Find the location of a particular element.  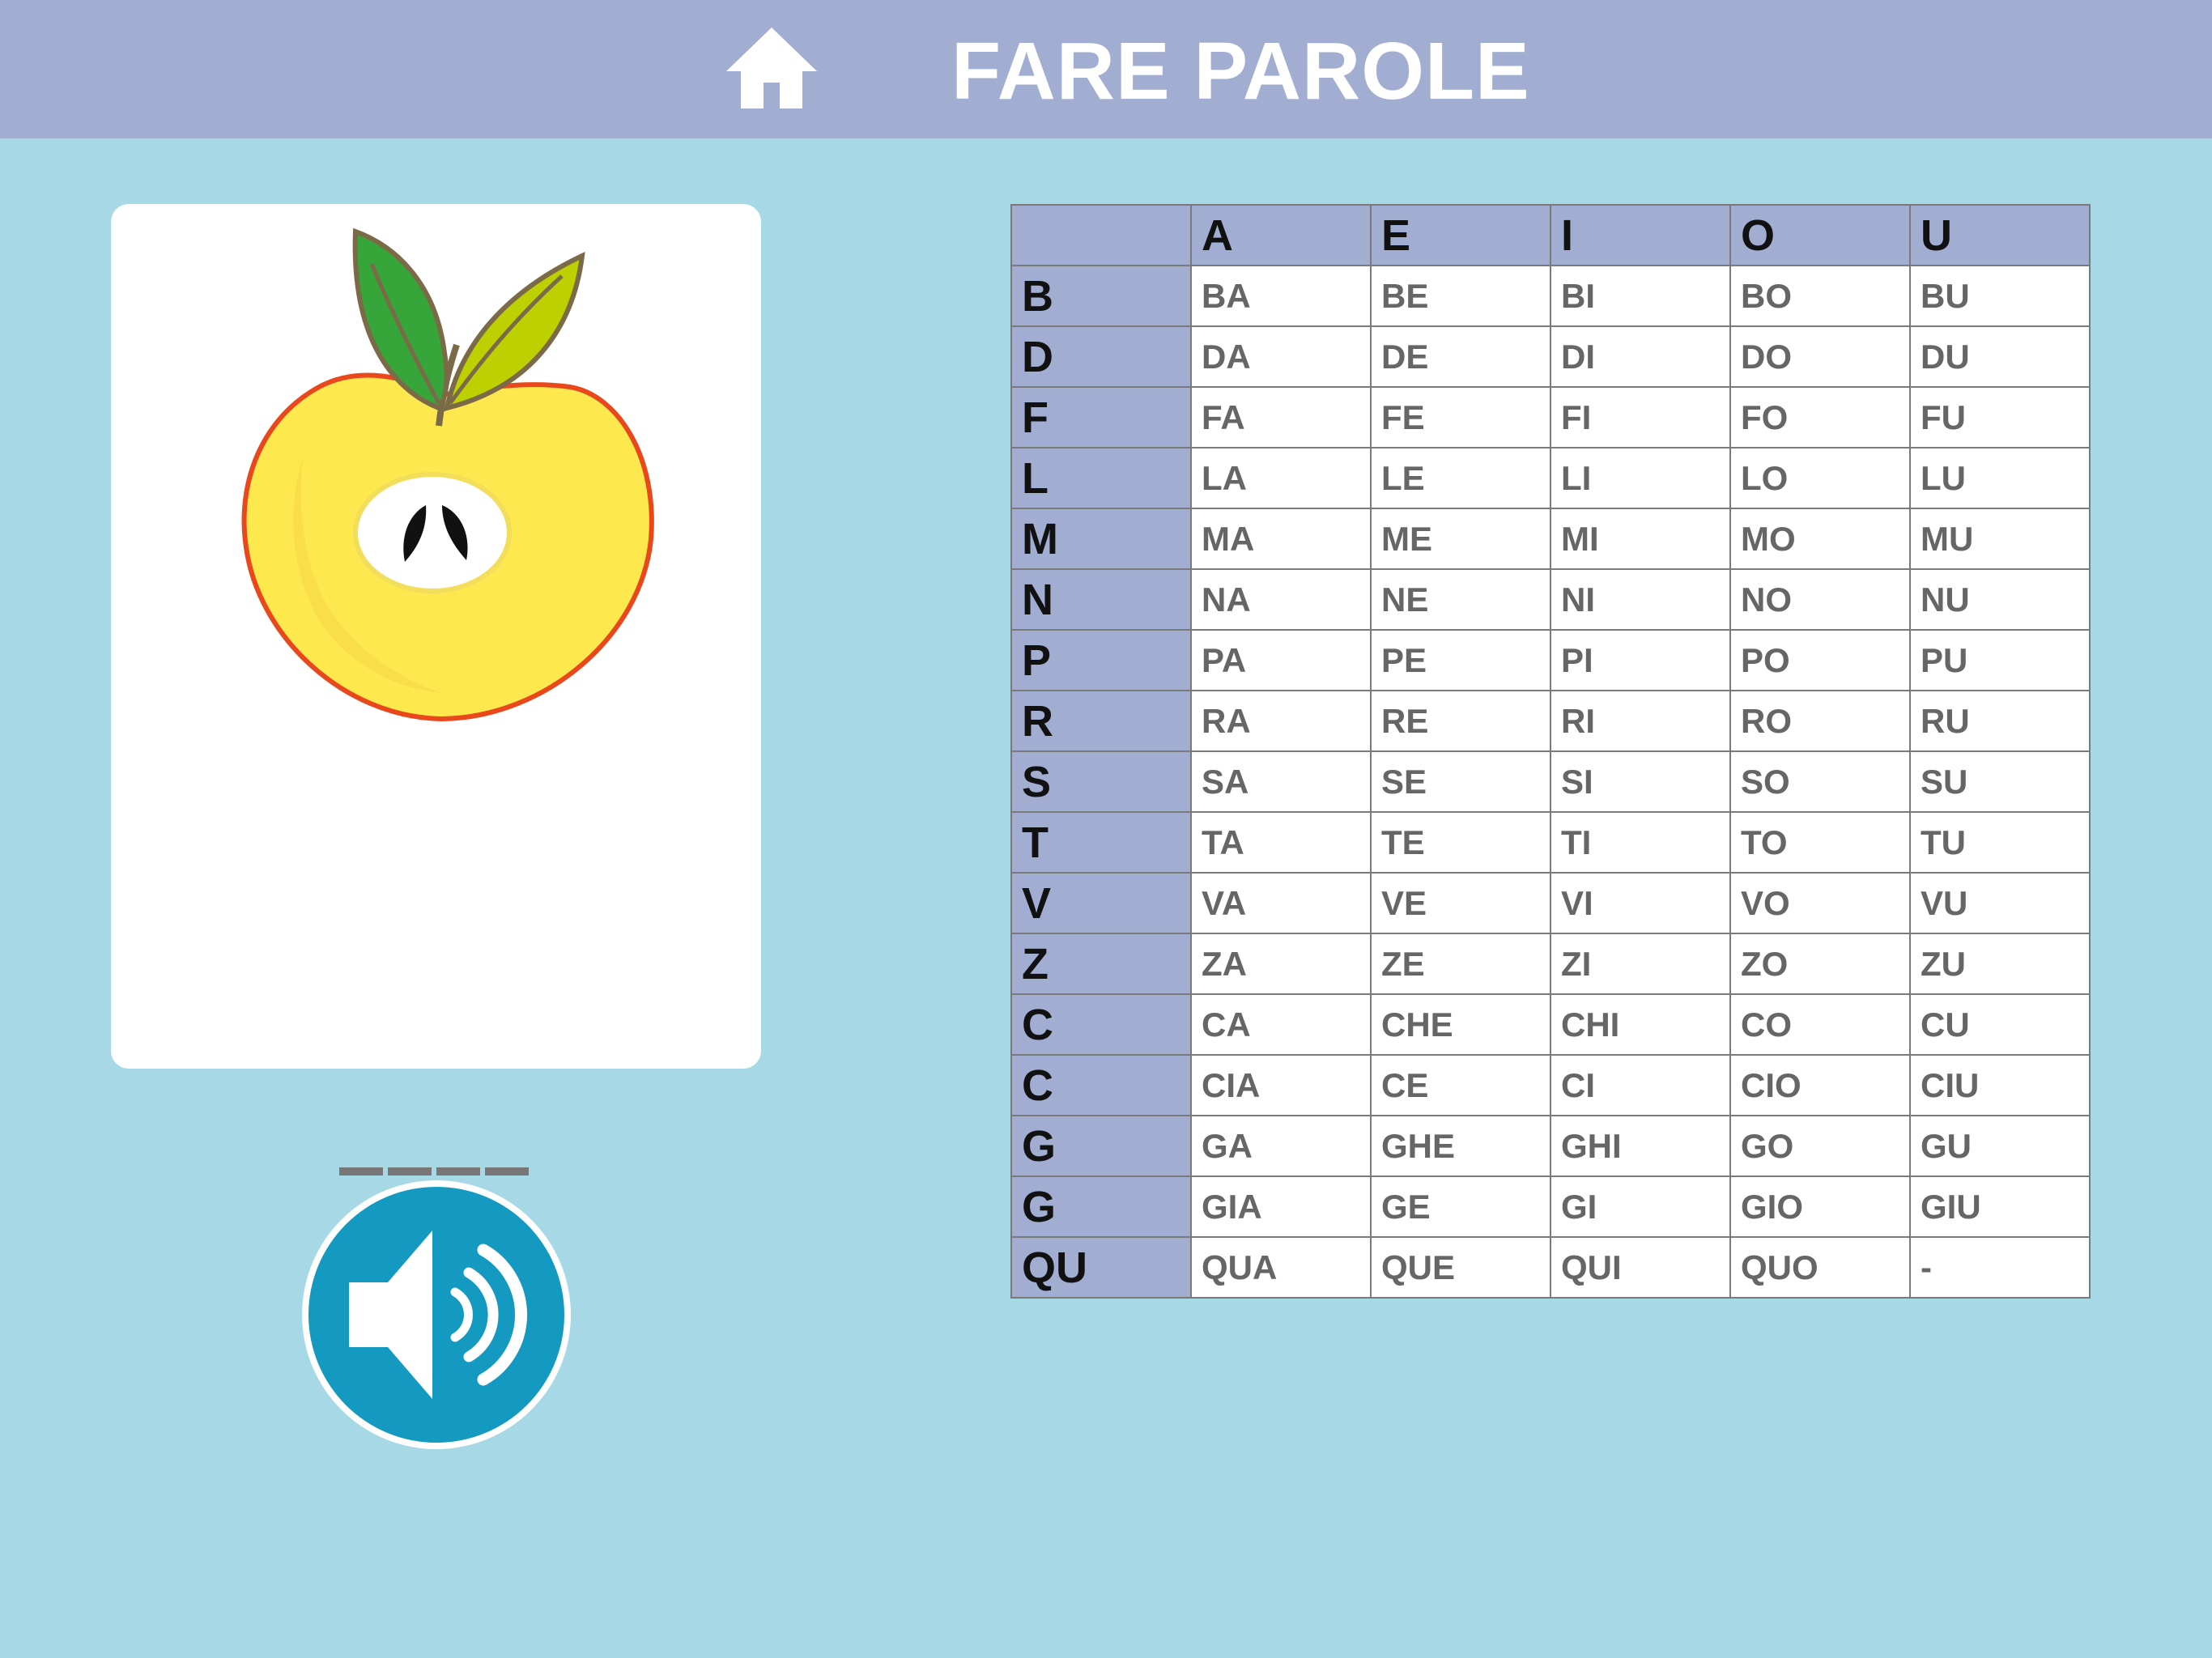

syllable-cell: CHI is located at coordinates (1641, 1024).